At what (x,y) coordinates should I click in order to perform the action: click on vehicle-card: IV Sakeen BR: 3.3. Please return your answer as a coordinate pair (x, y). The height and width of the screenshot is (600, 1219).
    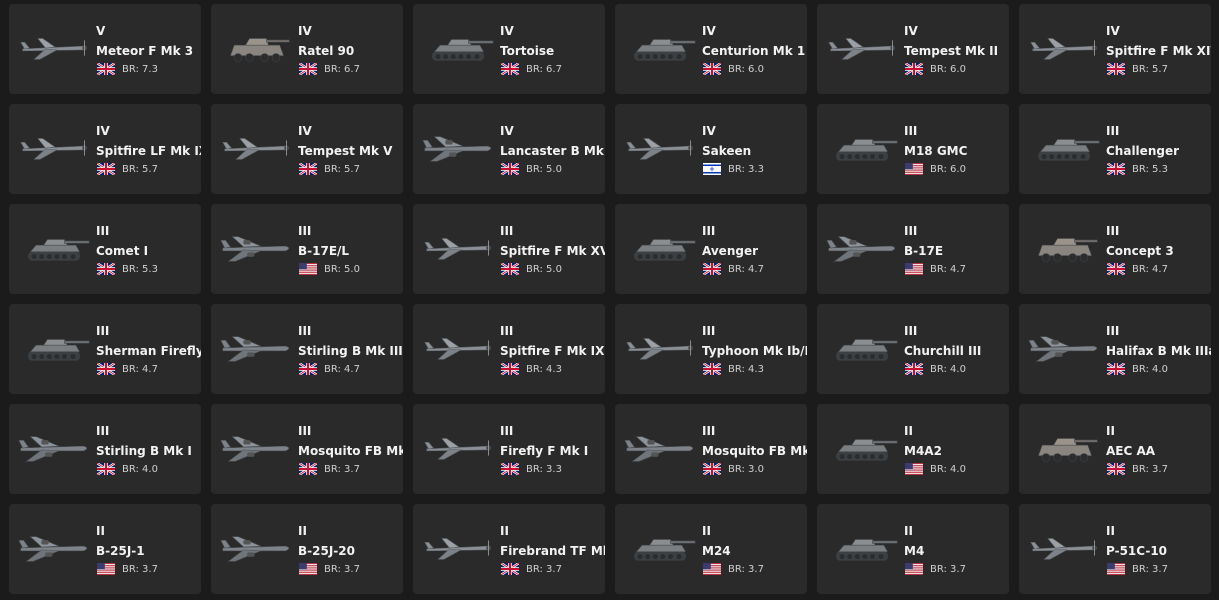
    Looking at the image, I should click on (711, 149).